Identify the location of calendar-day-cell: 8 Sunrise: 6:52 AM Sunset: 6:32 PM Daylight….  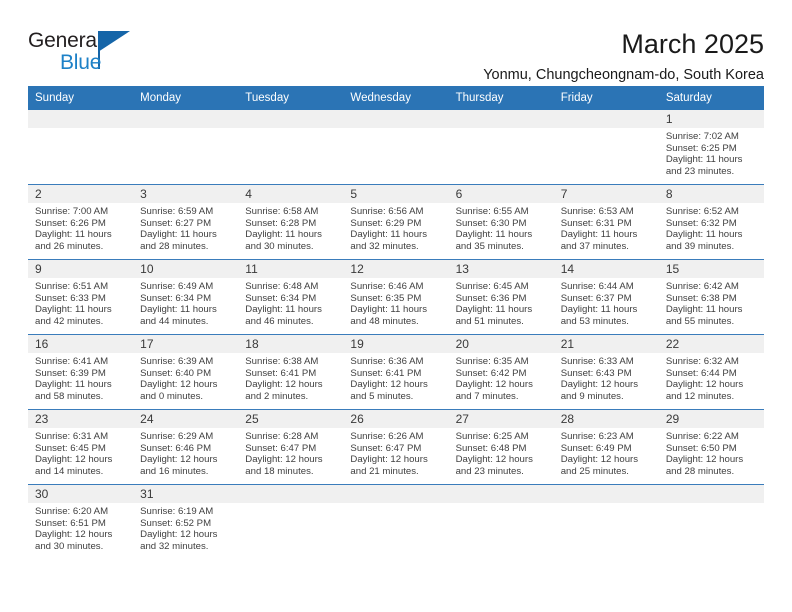
(711, 222).